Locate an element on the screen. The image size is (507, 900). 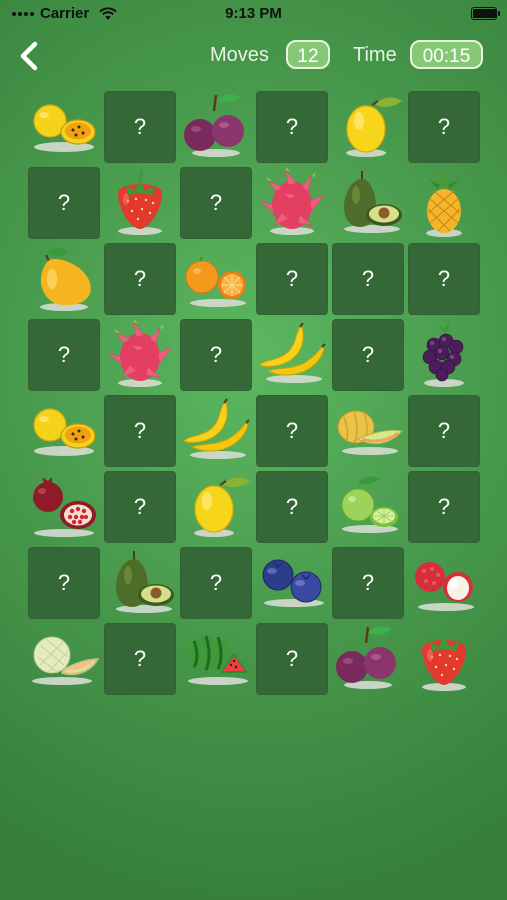
honeydew-icon is located at coordinates (66, 660).